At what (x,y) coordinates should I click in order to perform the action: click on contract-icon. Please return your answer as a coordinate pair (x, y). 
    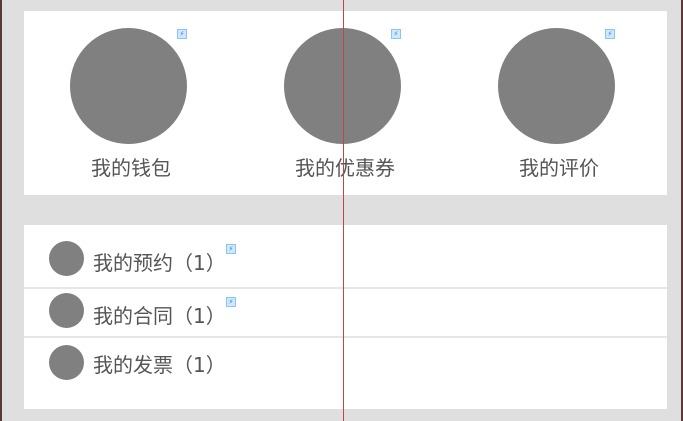
    Looking at the image, I should click on (66, 310).